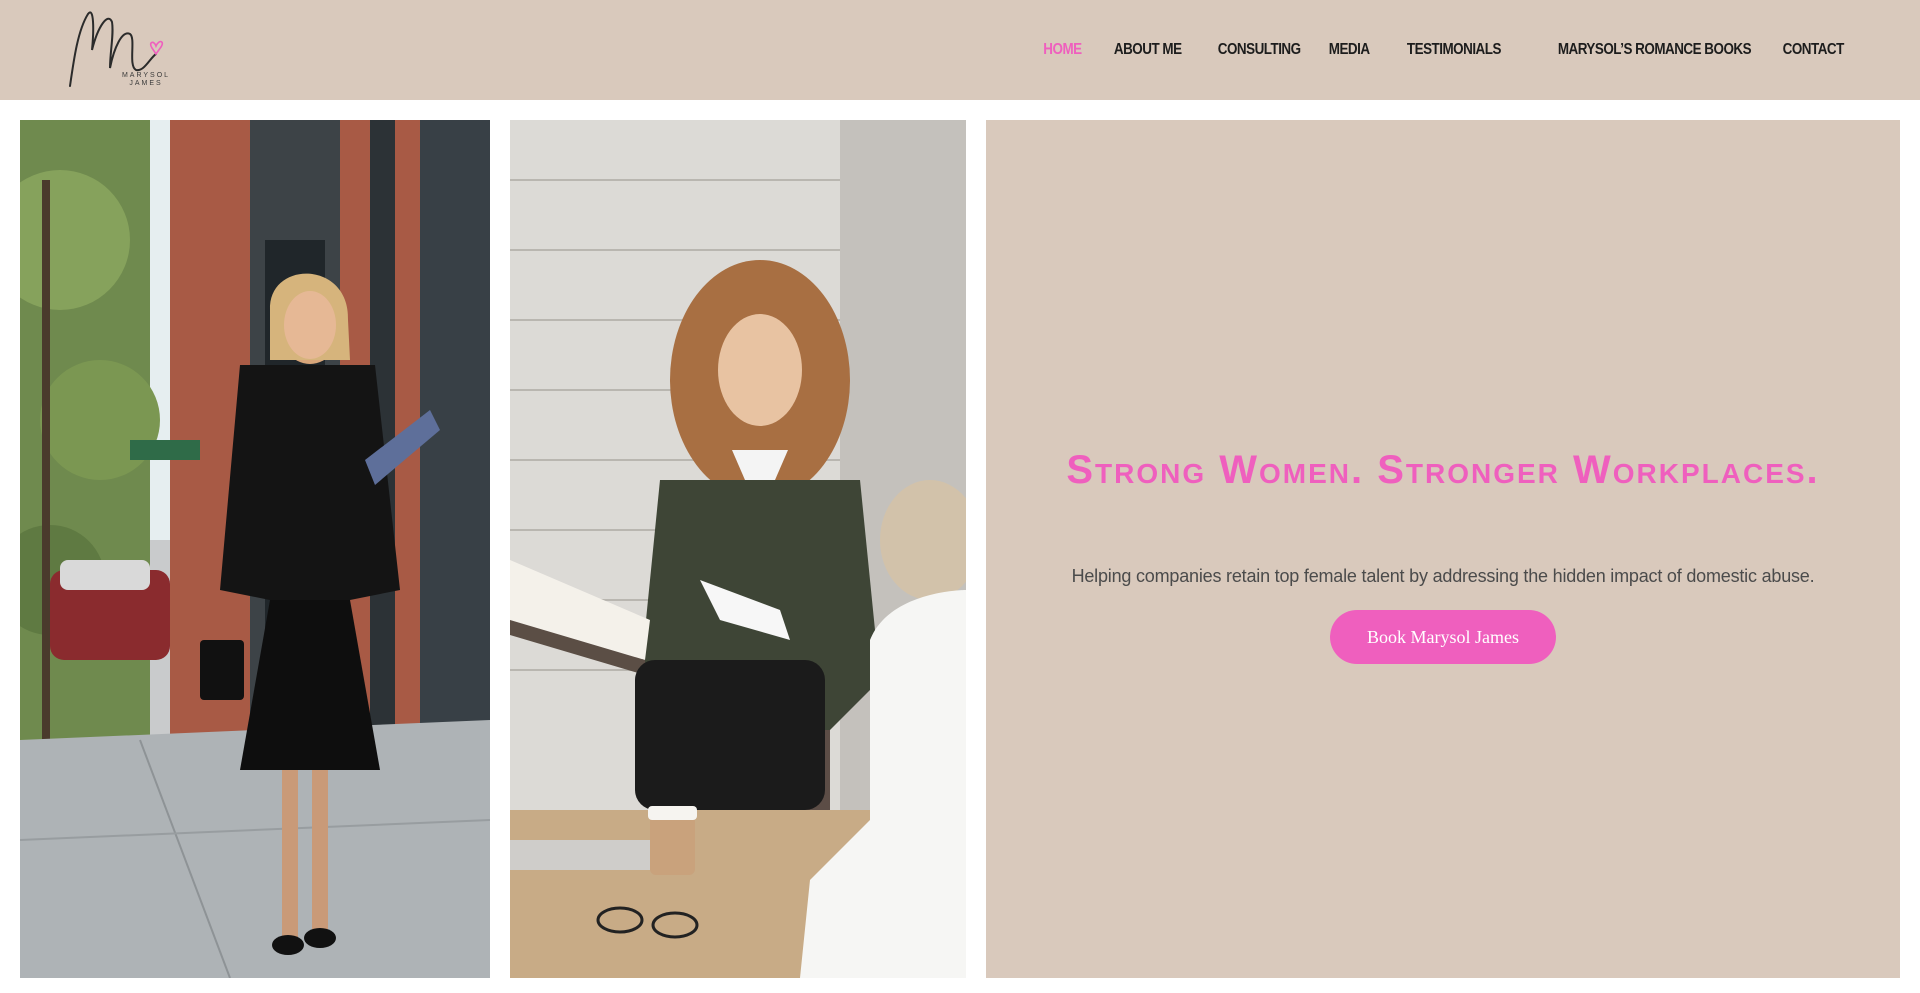  I want to click on heart-icon, so click(156, 48).